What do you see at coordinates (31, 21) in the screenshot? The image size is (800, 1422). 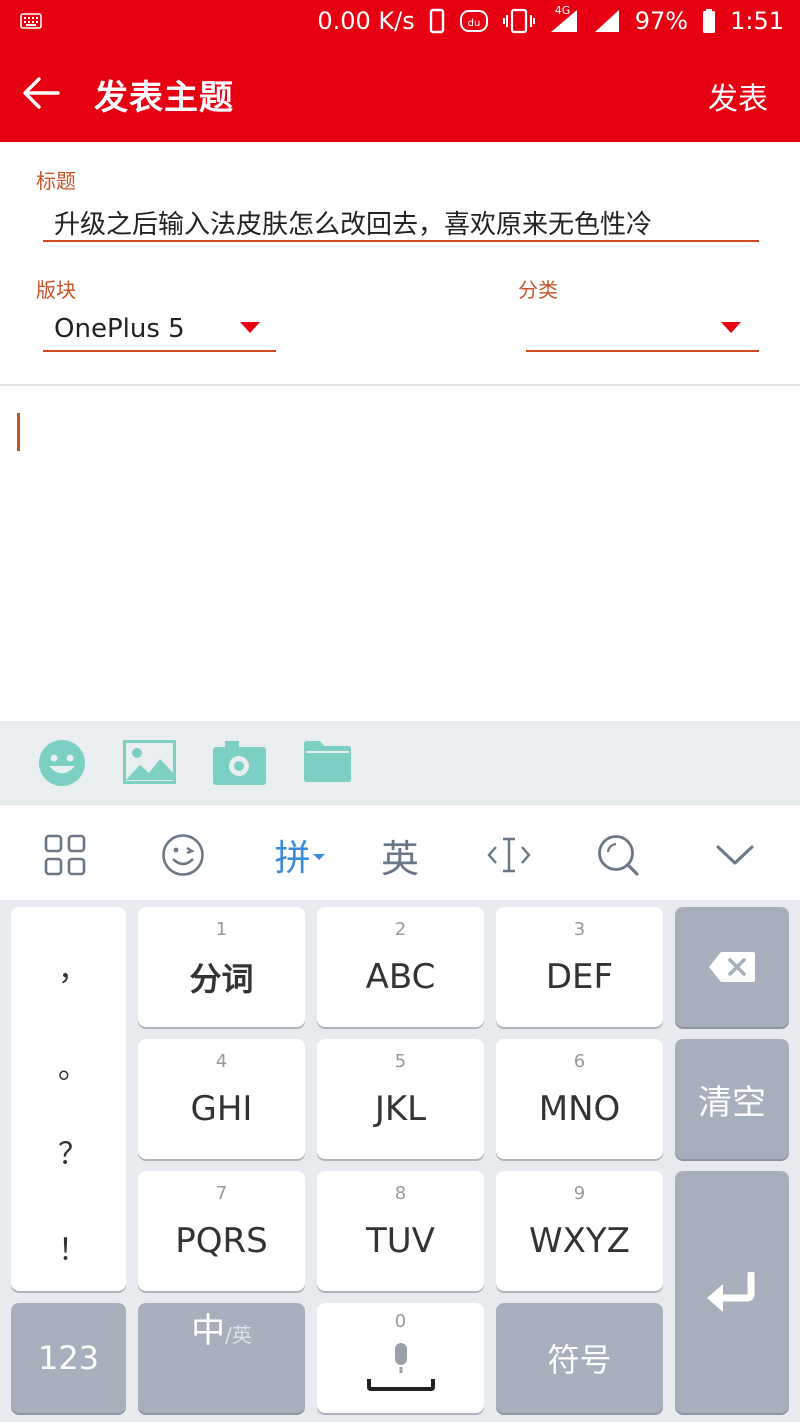 I see `keyboard-icon` at bounding box center [31, 21].